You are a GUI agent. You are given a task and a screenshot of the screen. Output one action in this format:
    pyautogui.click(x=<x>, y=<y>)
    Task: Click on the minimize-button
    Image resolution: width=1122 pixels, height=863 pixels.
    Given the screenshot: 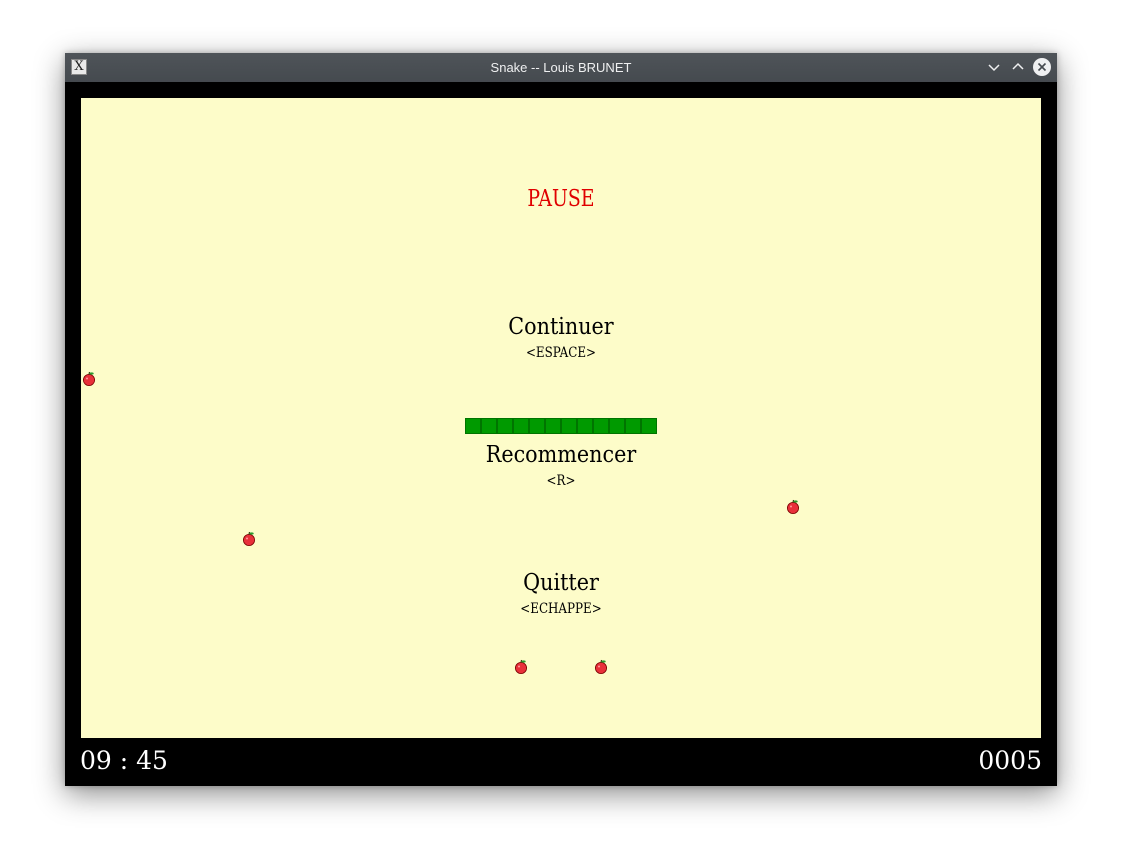 What is the action you would take?
    pyautogui.click(x=994, y=67)
    